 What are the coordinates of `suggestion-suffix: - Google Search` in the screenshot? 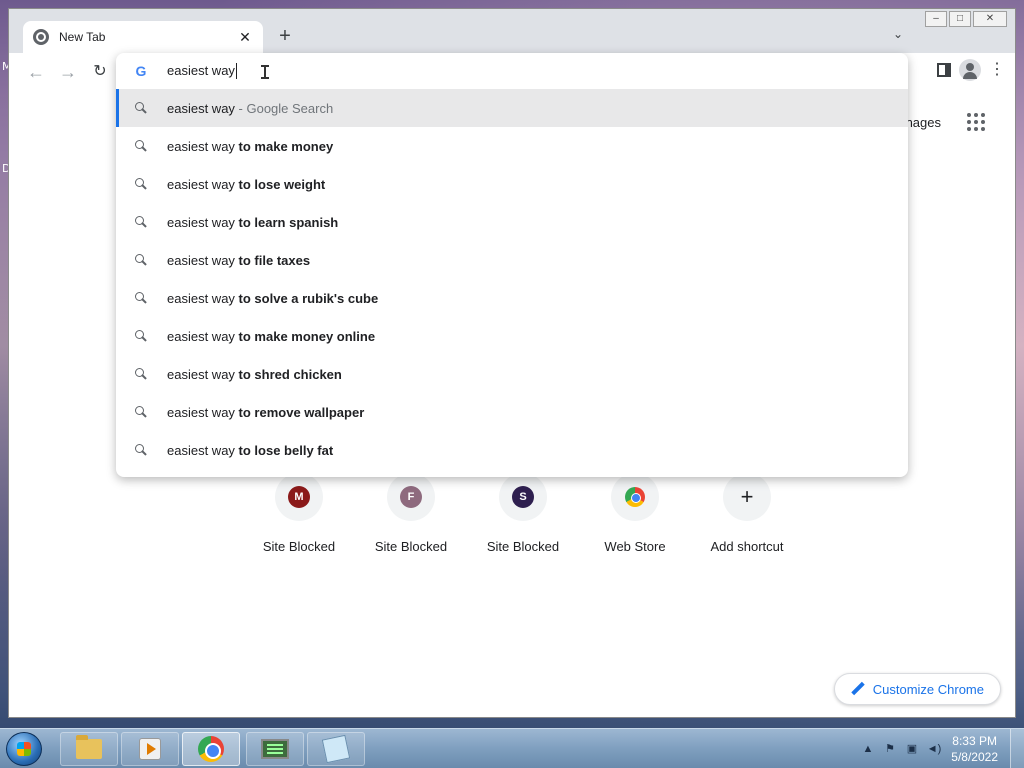 It's located at (284, 108).